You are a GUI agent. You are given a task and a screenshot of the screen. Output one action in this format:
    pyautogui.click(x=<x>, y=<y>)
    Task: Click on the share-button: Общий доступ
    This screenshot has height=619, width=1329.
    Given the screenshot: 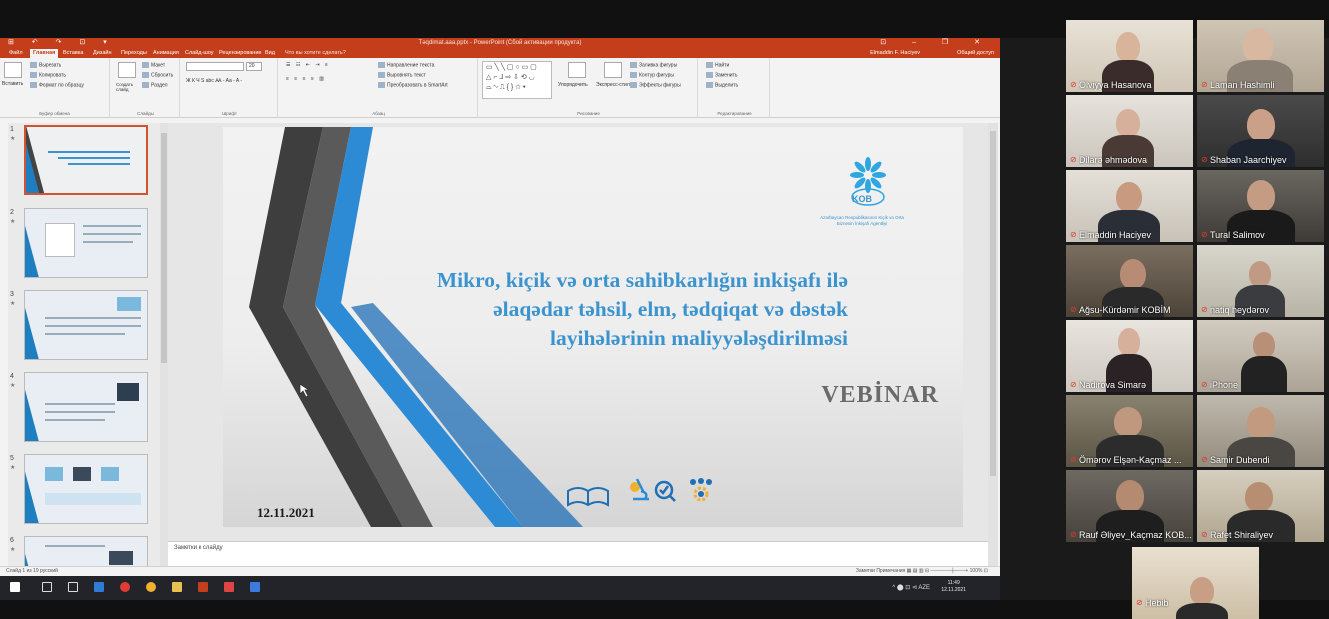 What is the action you would take?
    pyautogui.click(x=975, y=53)
    